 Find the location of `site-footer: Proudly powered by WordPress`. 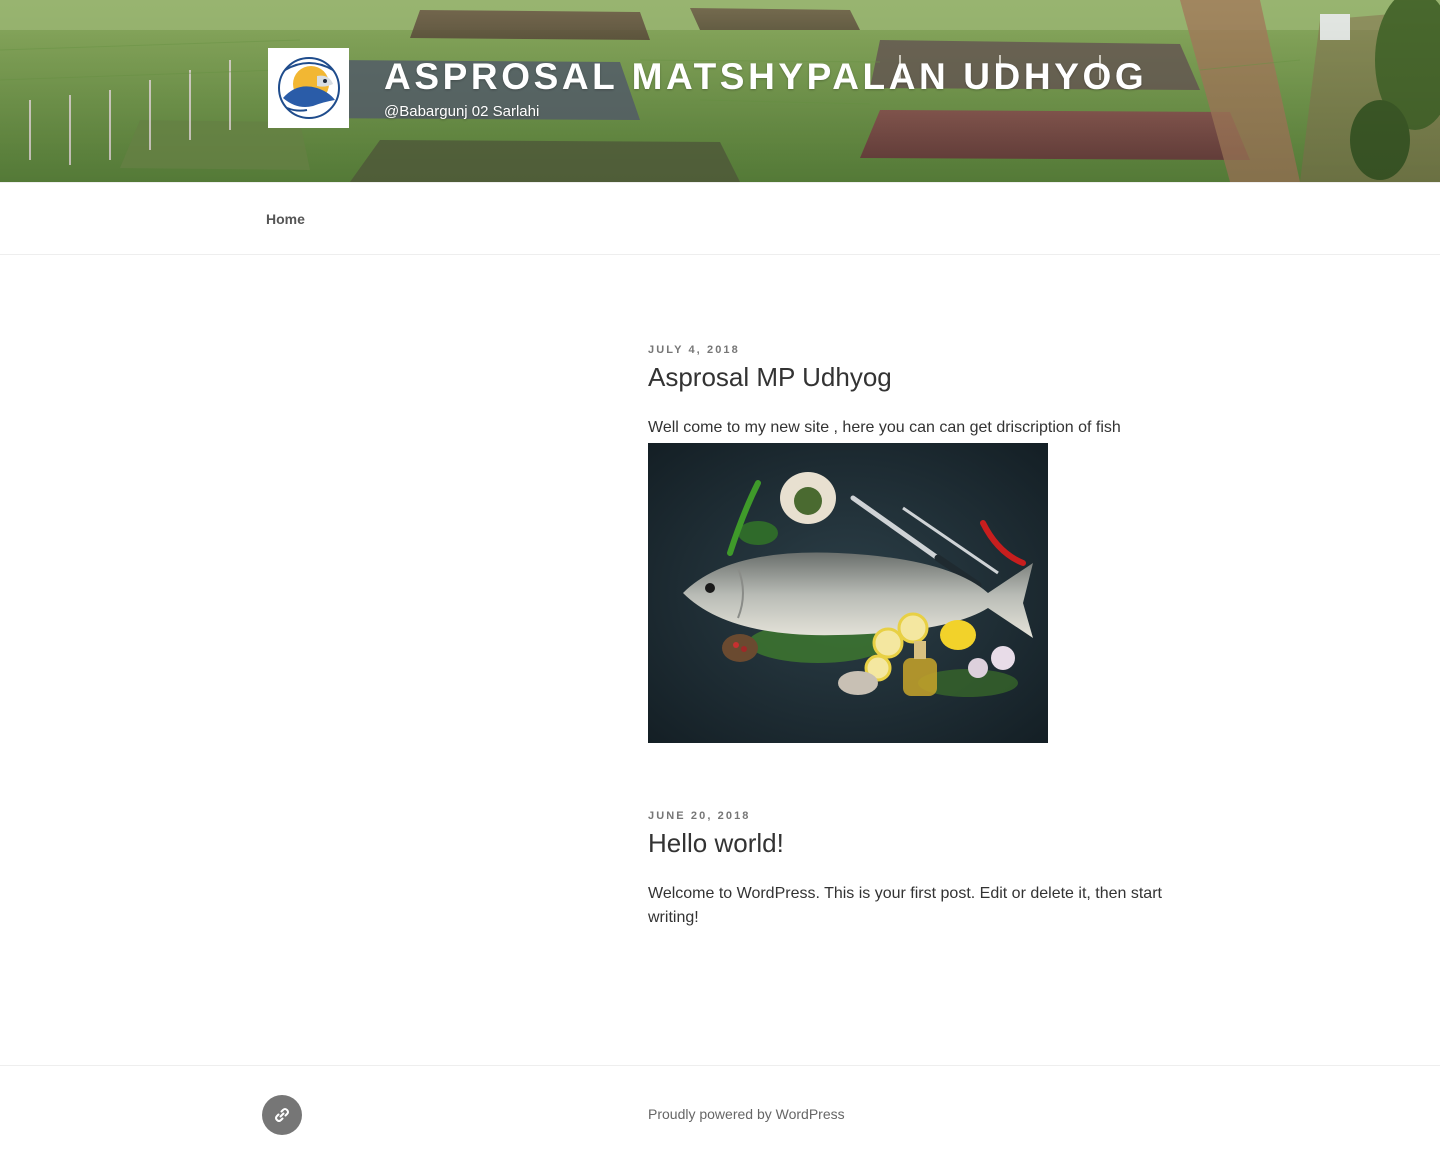

site-footer: Proudly powered by WordPress is located at coordinates (720, 1114).